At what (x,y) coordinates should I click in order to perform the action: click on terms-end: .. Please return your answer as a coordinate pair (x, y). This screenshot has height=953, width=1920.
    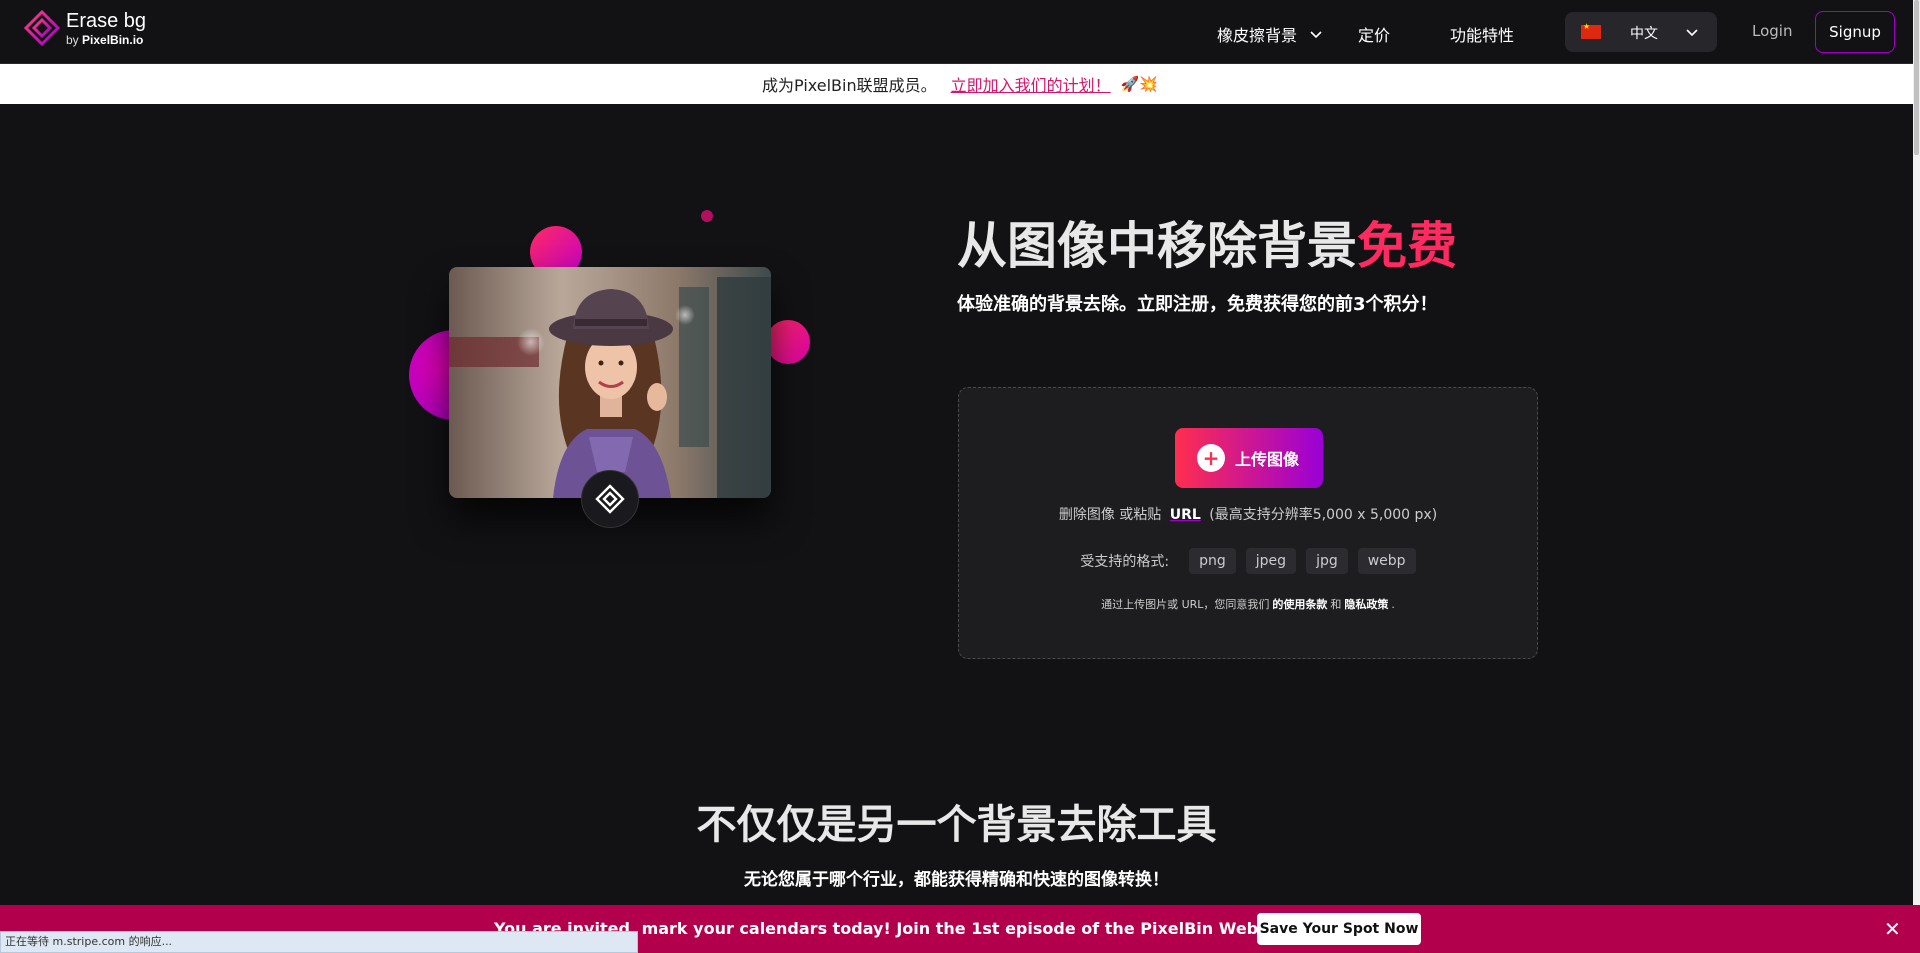
    Looking at the image, I should click on (1393, 604).